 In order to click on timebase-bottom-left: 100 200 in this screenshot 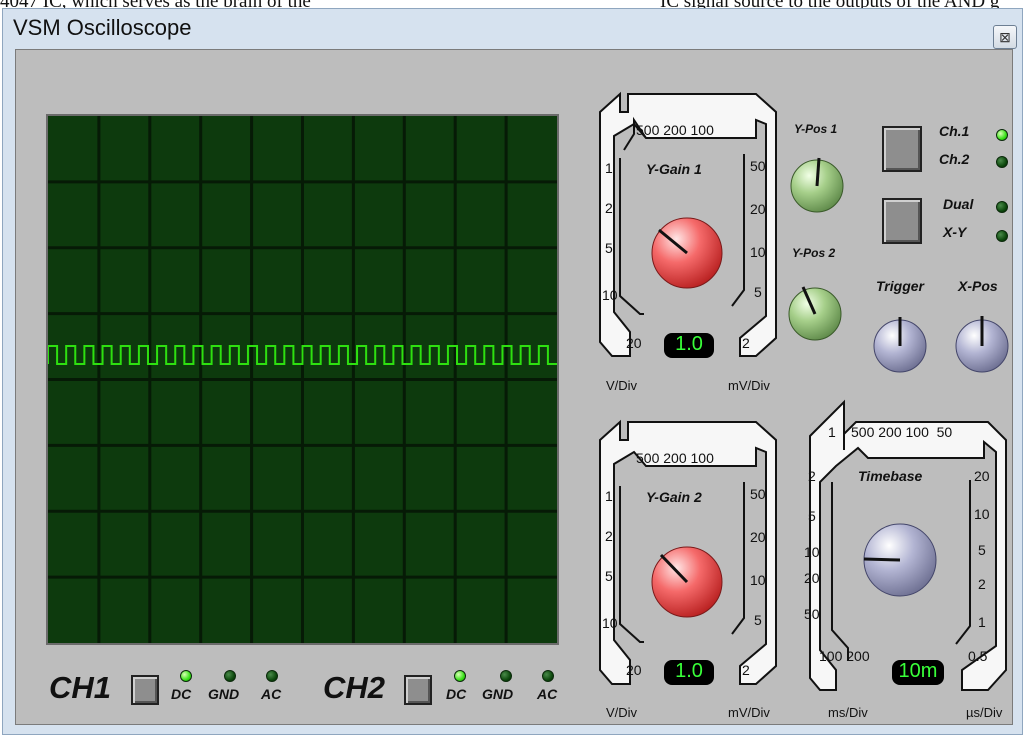, I will do `click(844, 656)`.